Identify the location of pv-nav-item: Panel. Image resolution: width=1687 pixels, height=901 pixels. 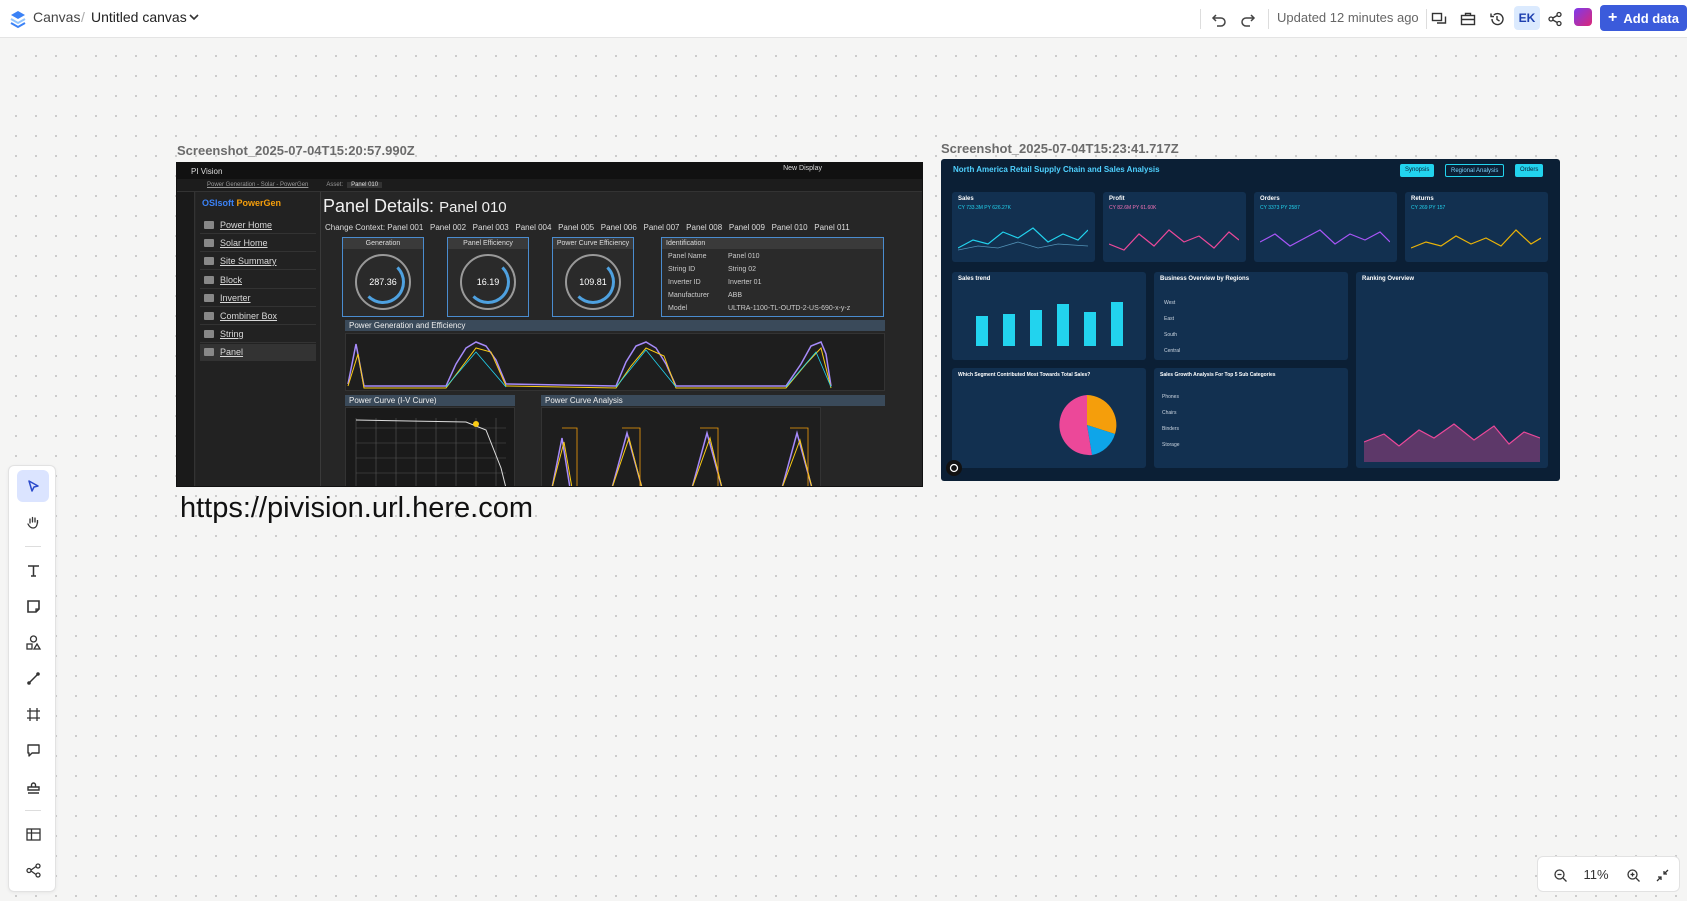
(258, 352).